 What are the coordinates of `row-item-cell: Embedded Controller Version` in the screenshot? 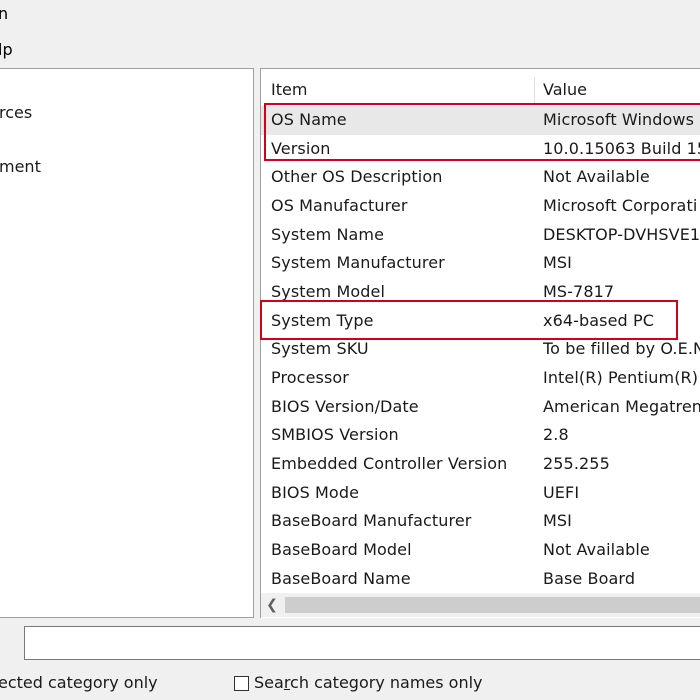 It's located at (389, 463).